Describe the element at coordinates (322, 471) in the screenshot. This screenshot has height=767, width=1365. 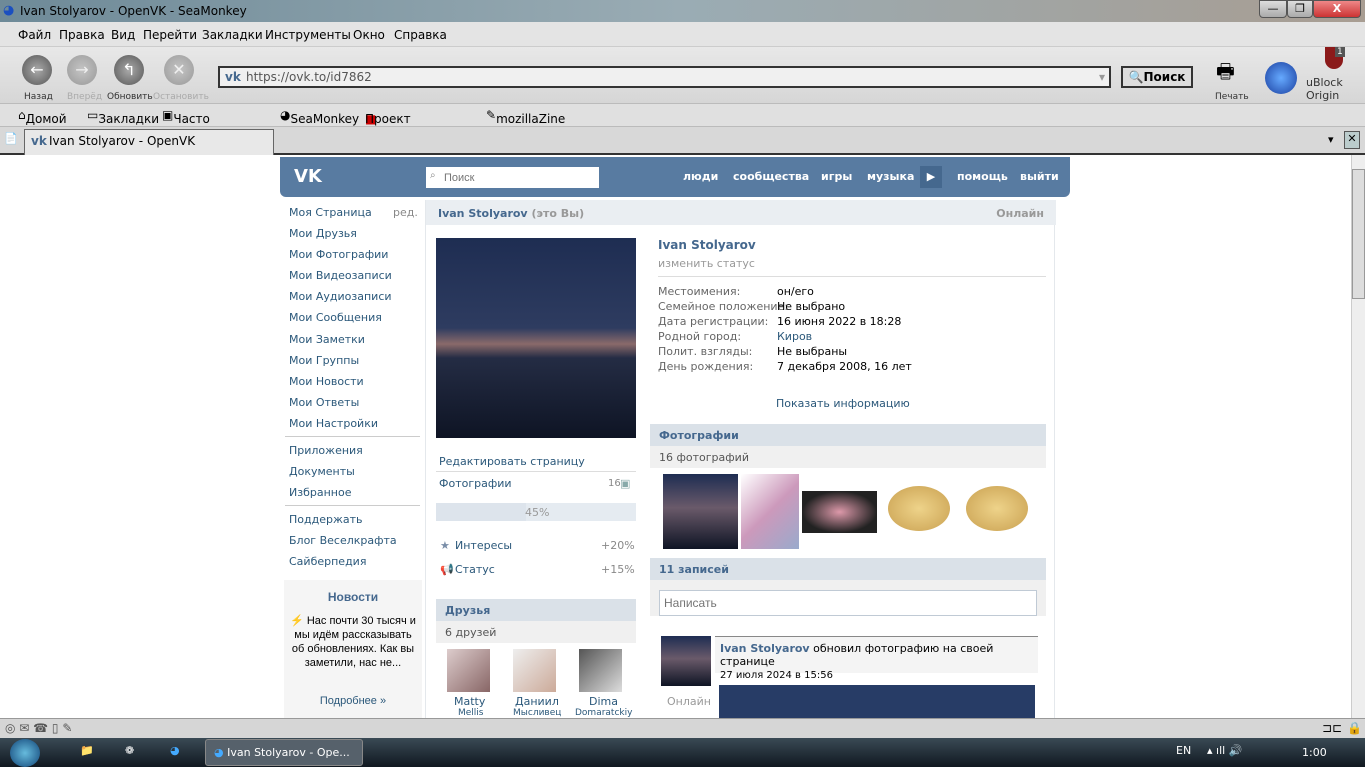
I see `menu-docs: Документы` at that location.